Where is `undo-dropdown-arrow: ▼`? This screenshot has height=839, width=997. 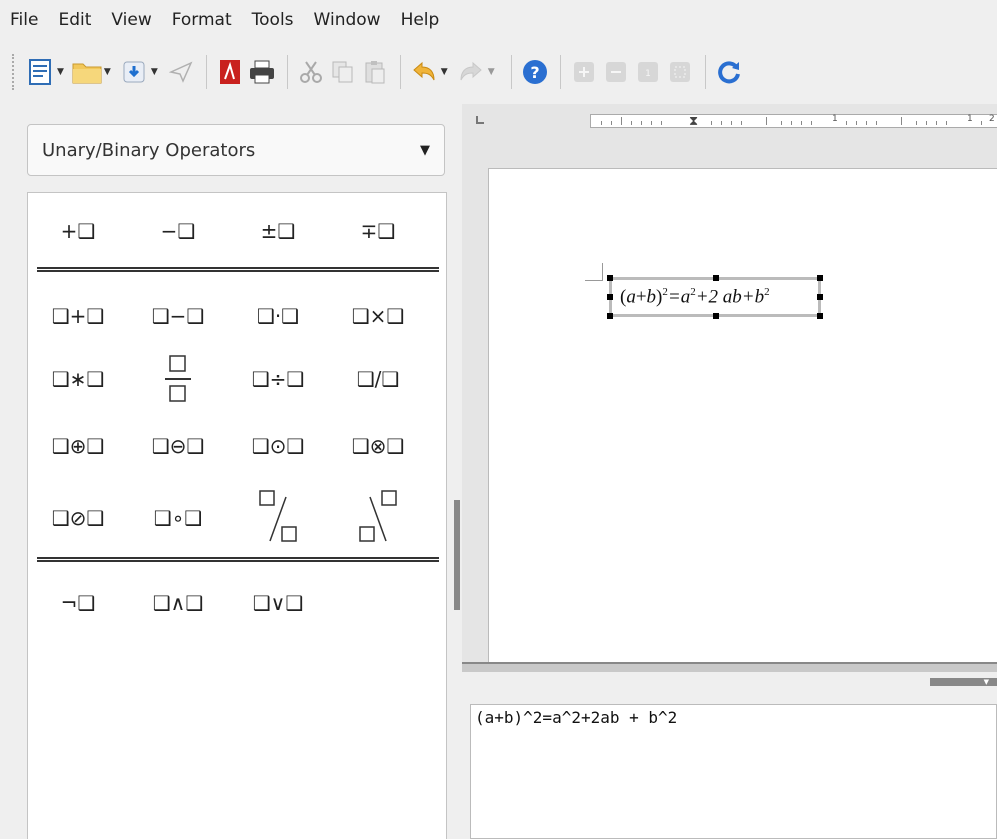 undo-dropdown-arrow: ▼ is located at coordinates (444, 72).